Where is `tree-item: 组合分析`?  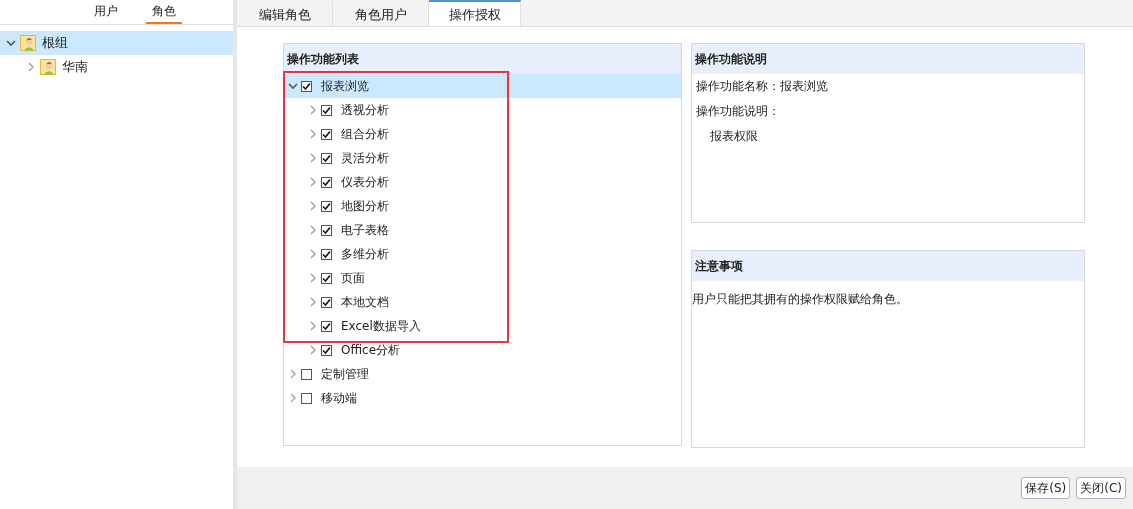 tree-item: 组合分析 is located at coordinates (482, 134).